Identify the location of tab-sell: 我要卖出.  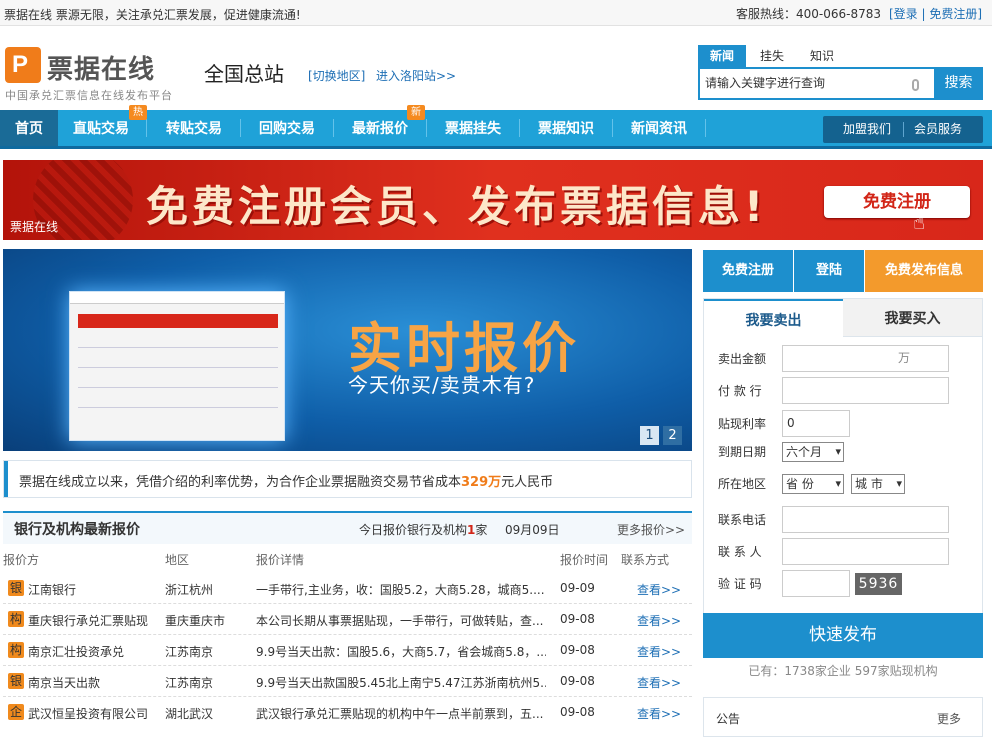
(773, 318).